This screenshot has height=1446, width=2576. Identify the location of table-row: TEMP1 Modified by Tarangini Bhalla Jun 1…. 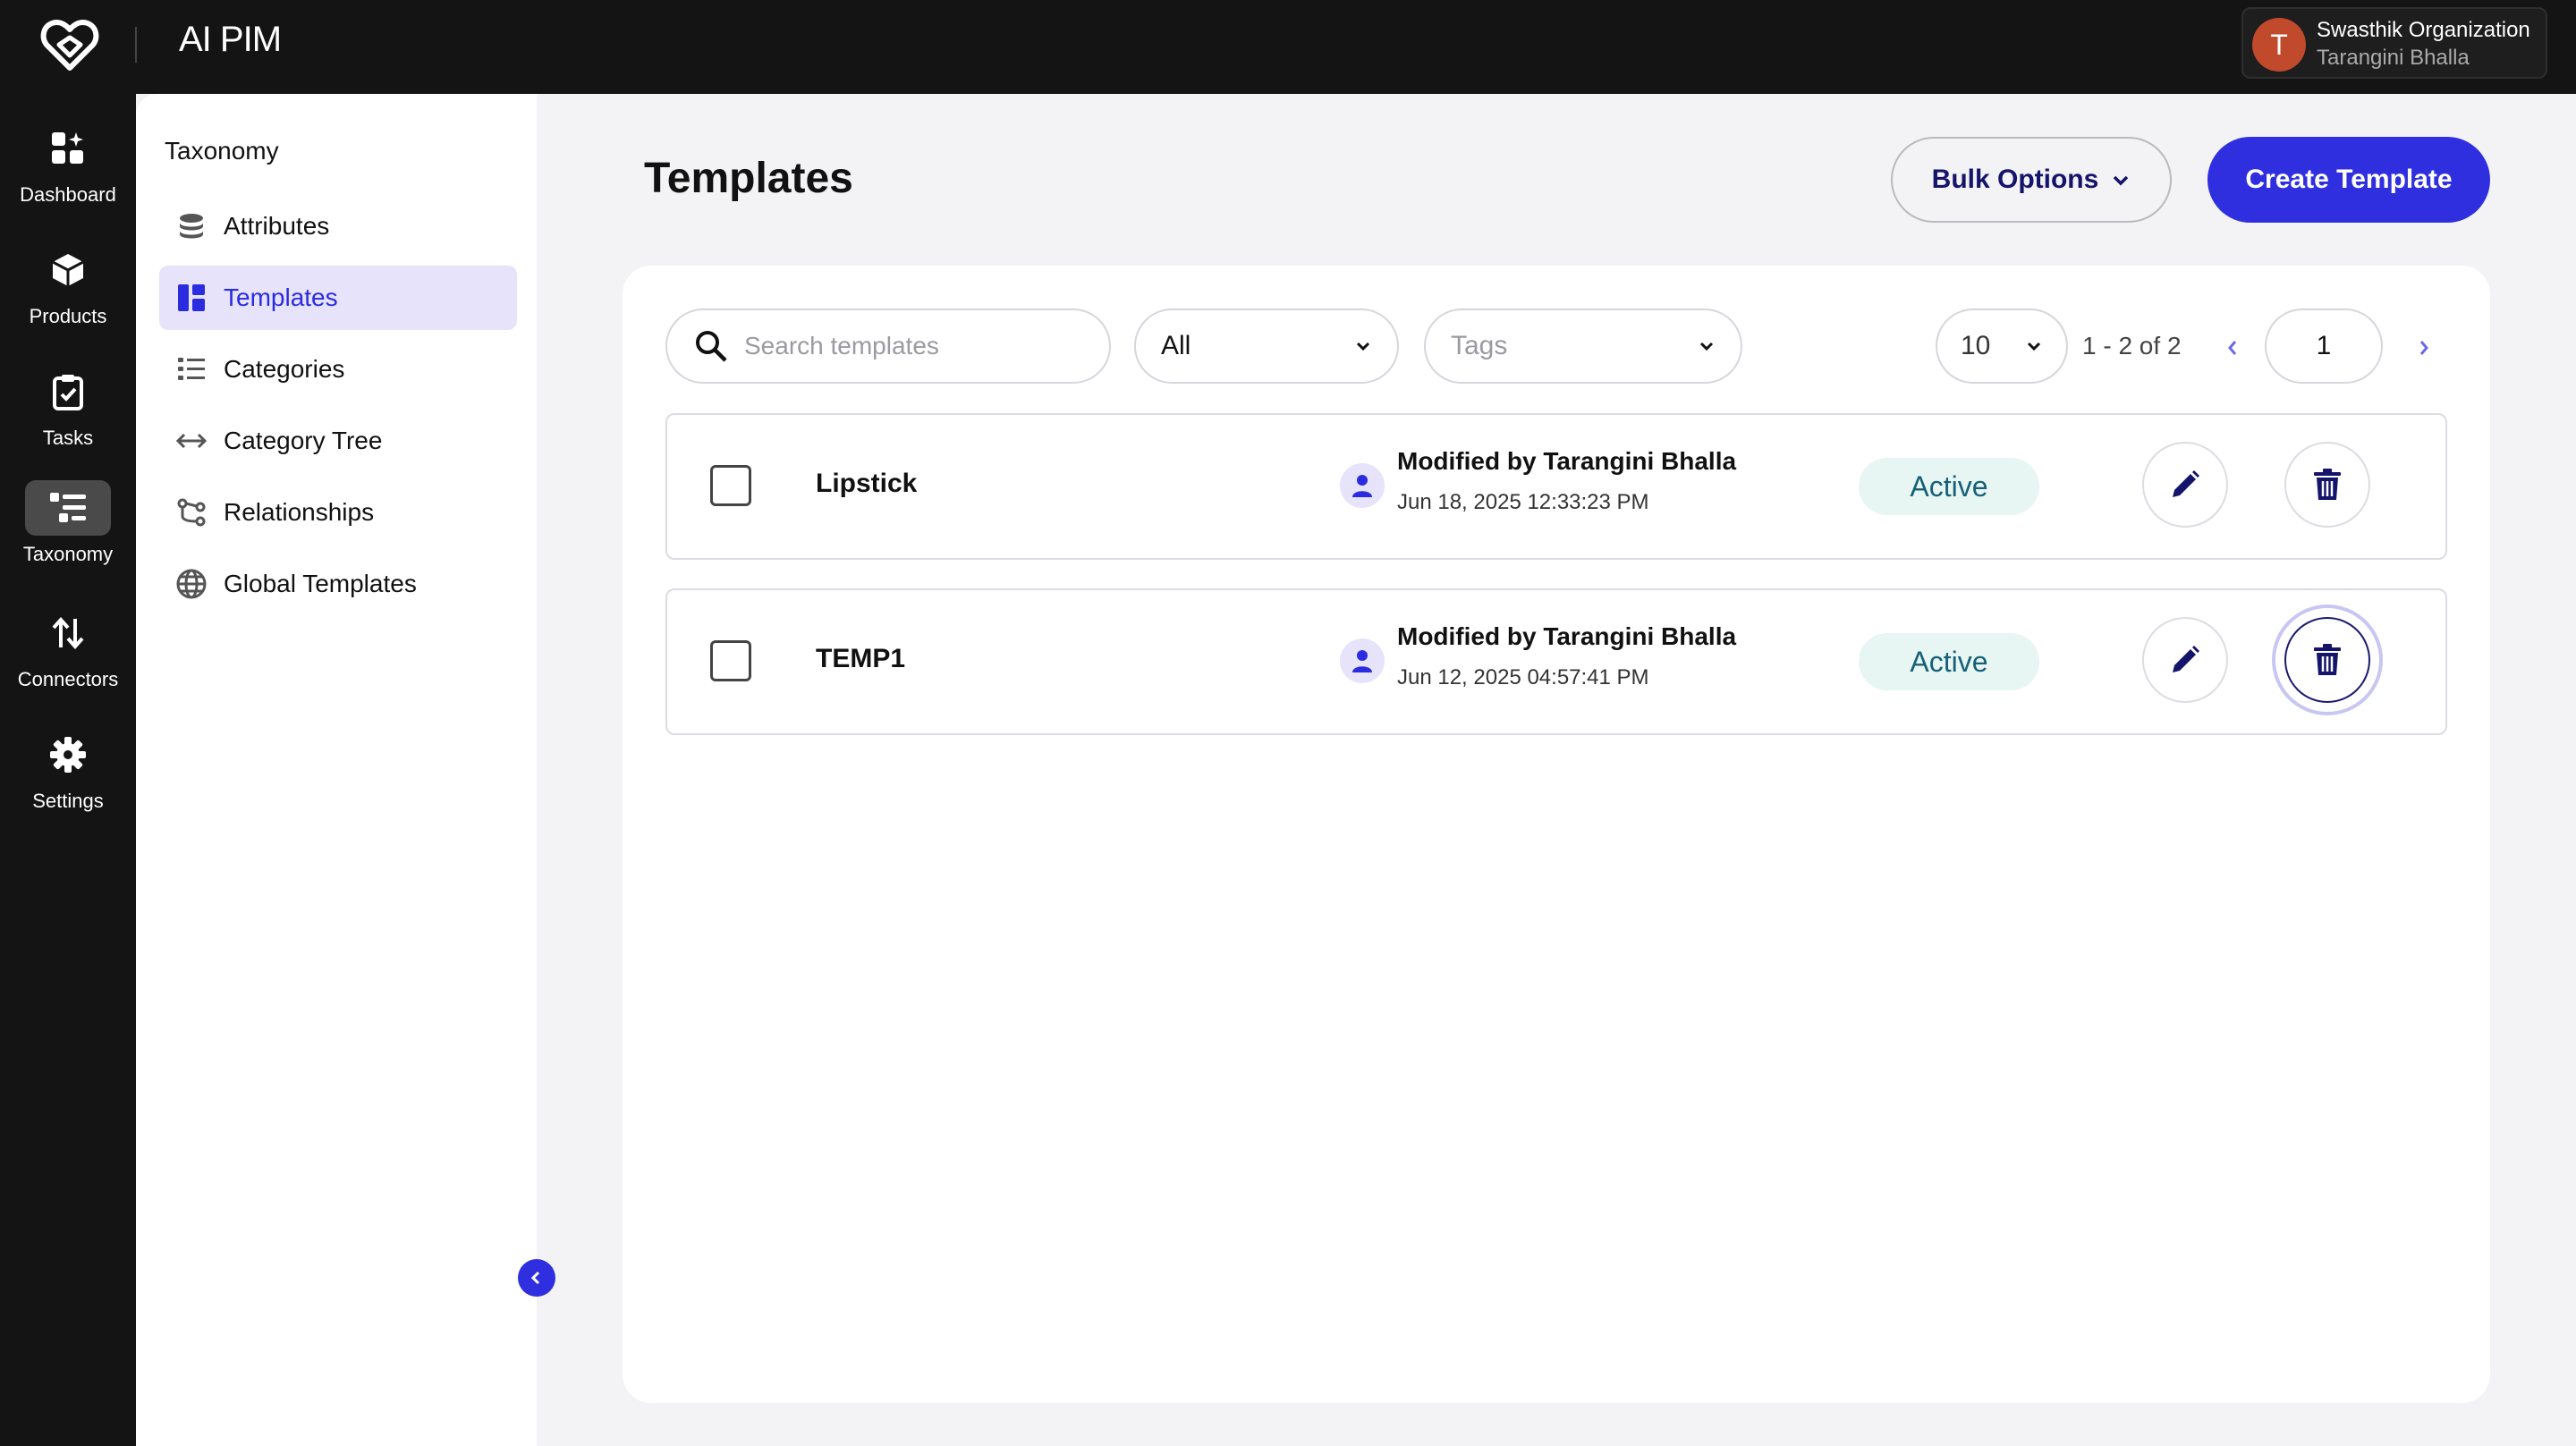
(1556, 661).